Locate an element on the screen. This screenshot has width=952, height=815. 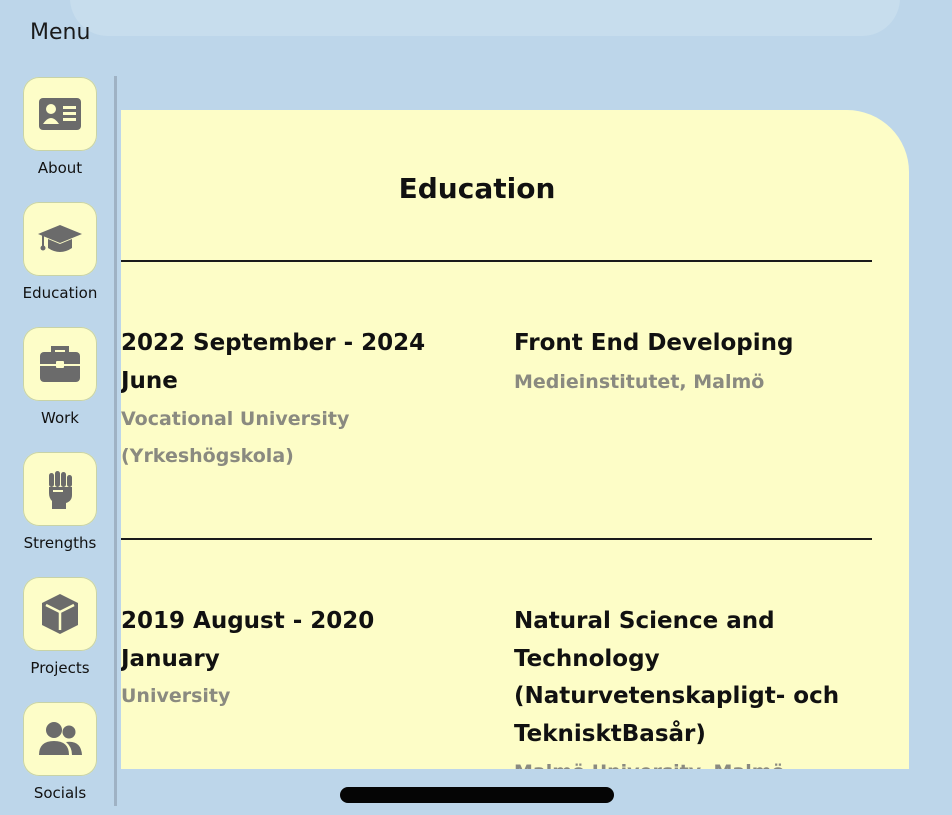
home-indicator is located at coordinates (477, 795).